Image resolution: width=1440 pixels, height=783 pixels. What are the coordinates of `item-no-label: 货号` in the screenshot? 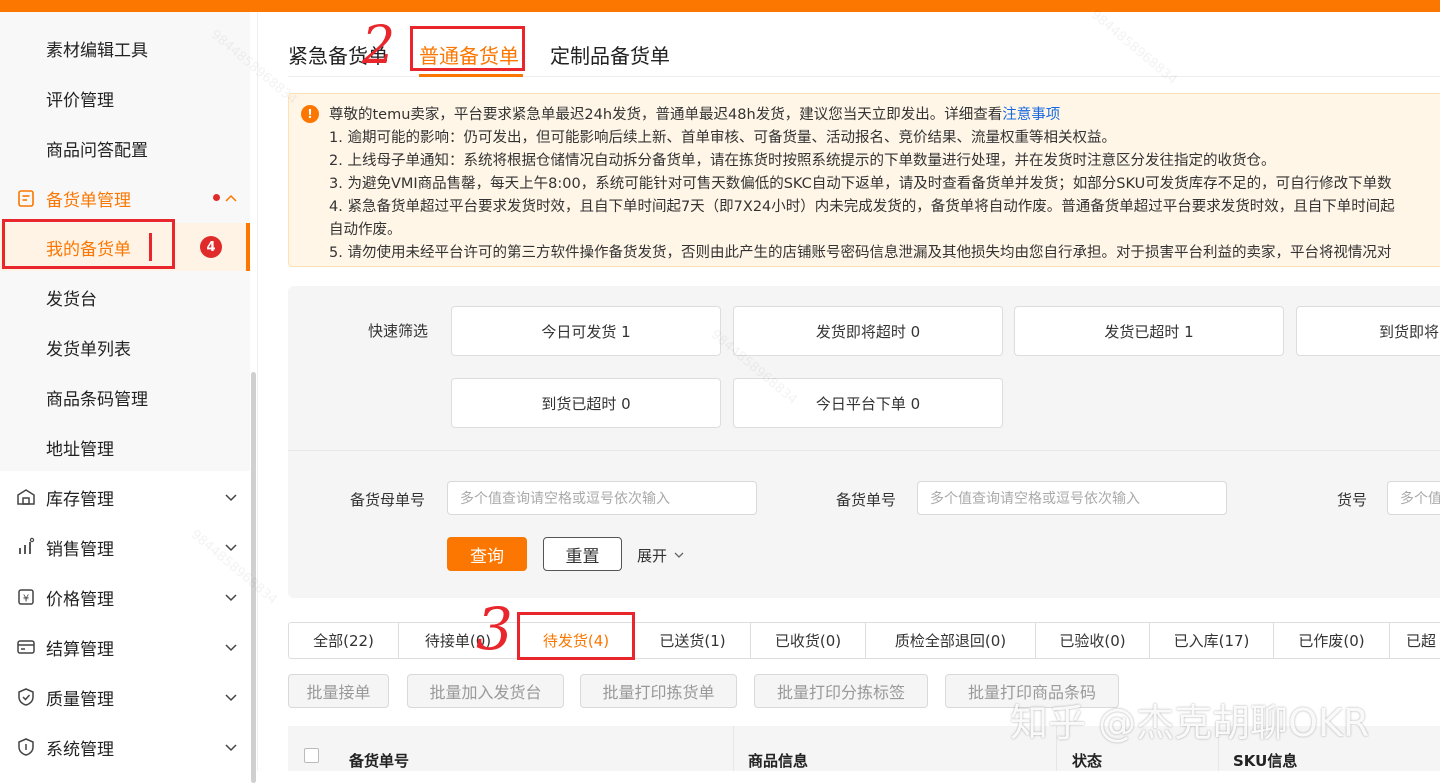 It's located at (1352, 500).